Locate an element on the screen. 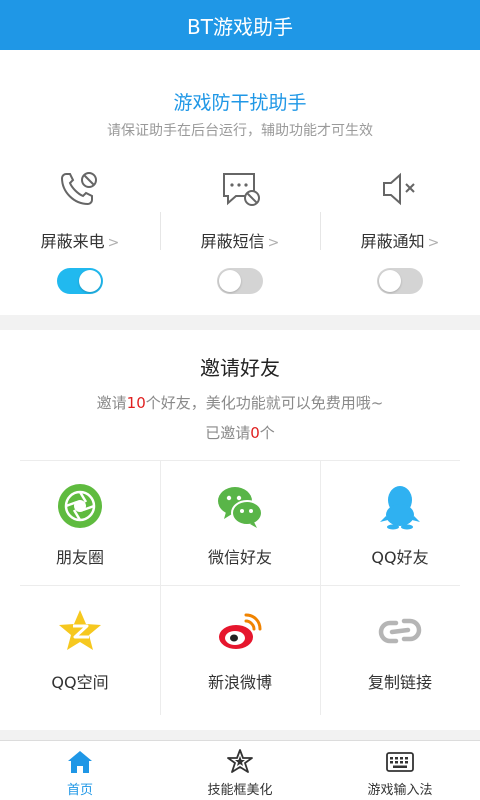 The height and width of the screenshot is (800, 480). qq-icon is located at coordinates (400, 506).